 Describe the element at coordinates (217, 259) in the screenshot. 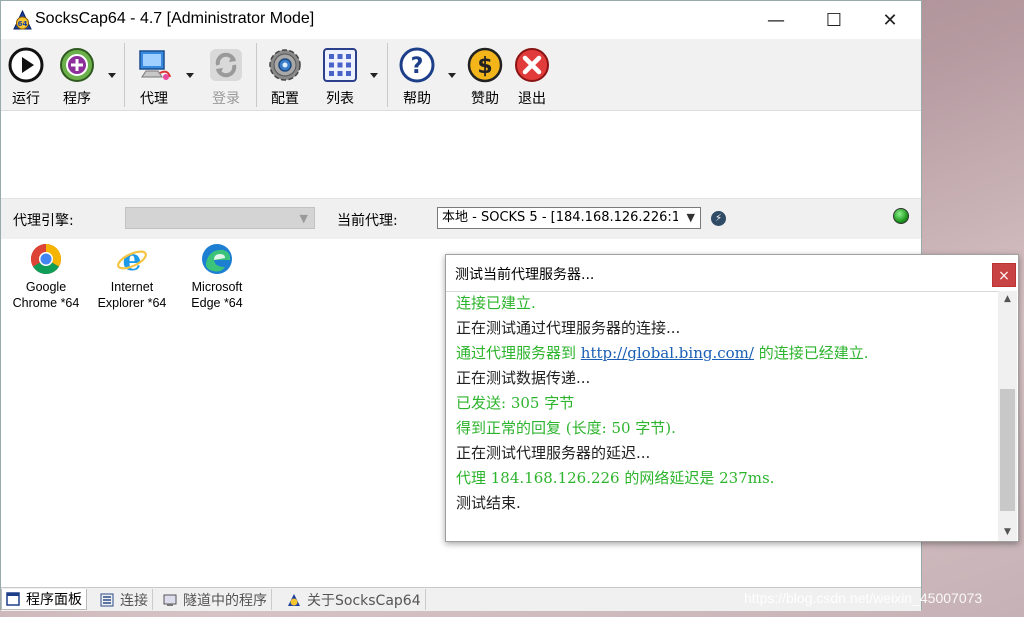

I see `edge-icon` at that location.